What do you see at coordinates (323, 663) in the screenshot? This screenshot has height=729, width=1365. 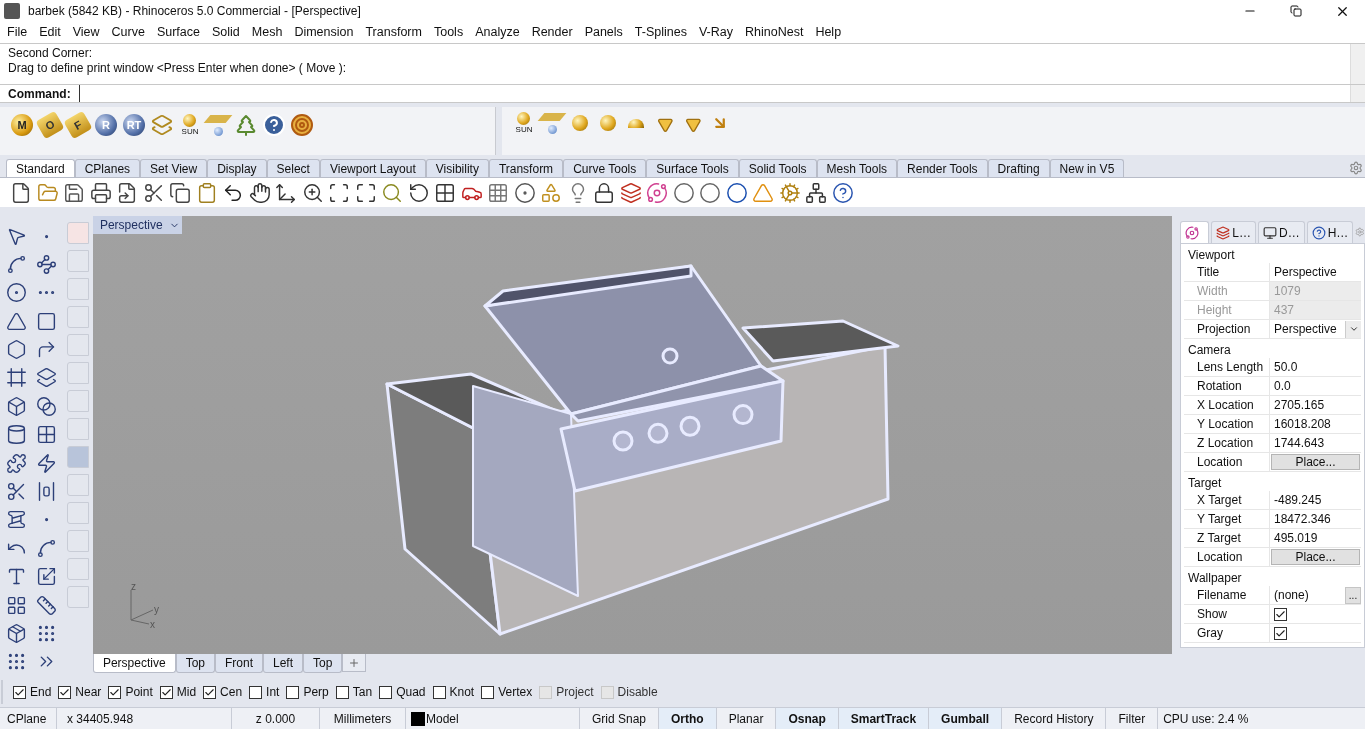 I see `viewport-tab: Top` at bounding box center [323, 663].